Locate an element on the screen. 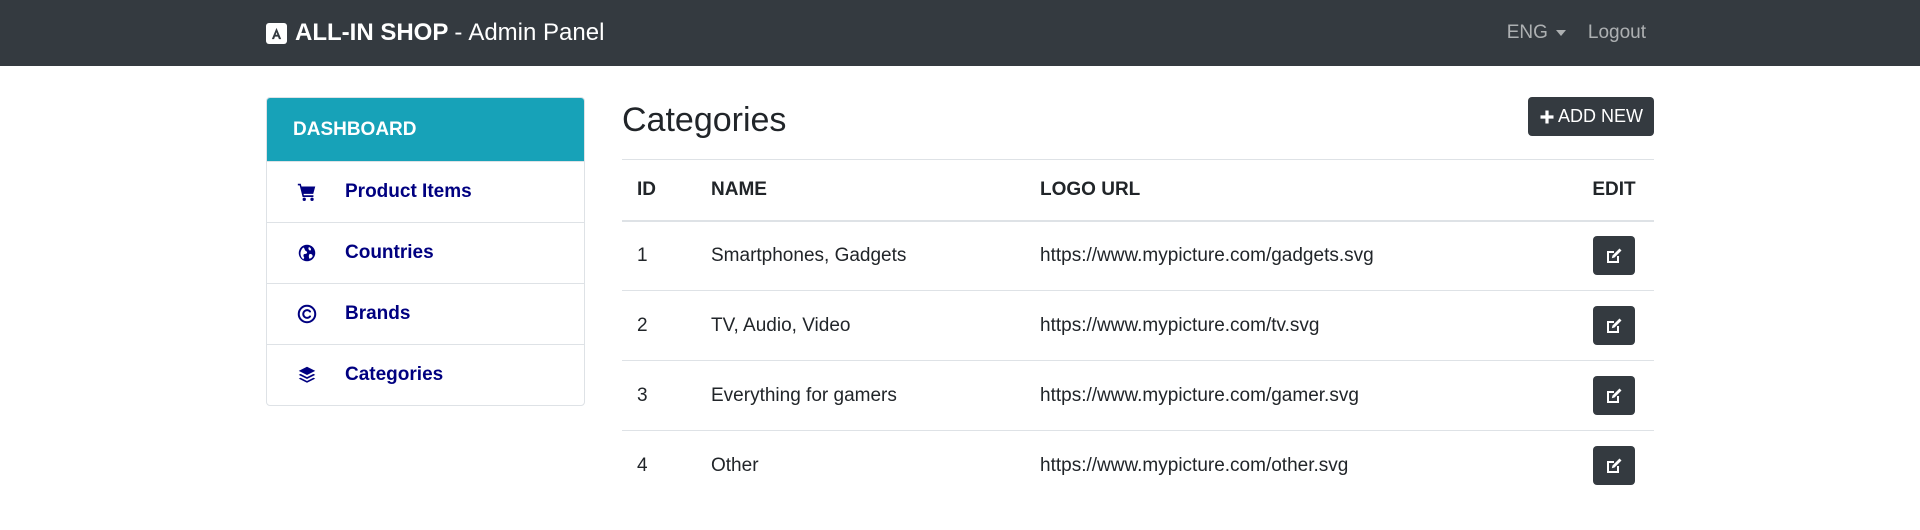 This screenshot has height=530, width=1920. layers-icon is located at coordinates (307, 375).